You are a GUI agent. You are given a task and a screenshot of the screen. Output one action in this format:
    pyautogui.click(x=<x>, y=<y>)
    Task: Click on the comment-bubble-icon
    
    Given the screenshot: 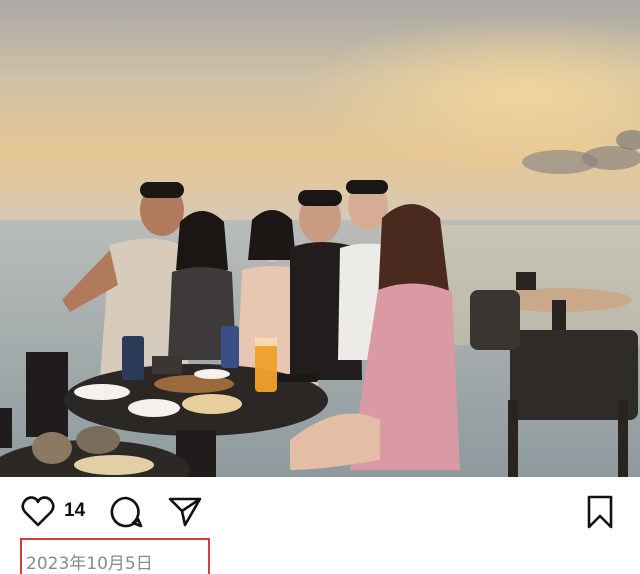 What is the action you would take?
    pyautogui.click(x=126, y=512)
    